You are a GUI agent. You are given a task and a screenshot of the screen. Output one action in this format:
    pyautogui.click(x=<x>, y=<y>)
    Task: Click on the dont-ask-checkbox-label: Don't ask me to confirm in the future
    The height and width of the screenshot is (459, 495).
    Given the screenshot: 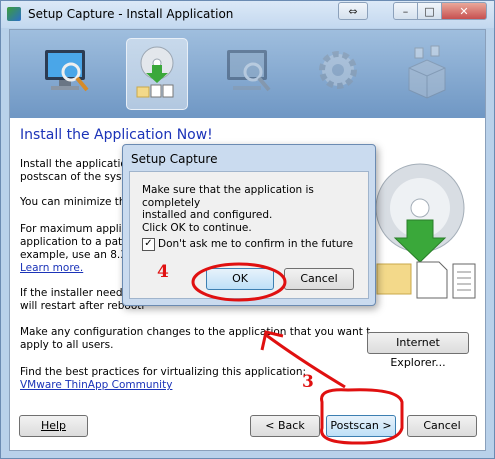 What is the action you would take?
    pyautogui.click(x=255, y=244)
    